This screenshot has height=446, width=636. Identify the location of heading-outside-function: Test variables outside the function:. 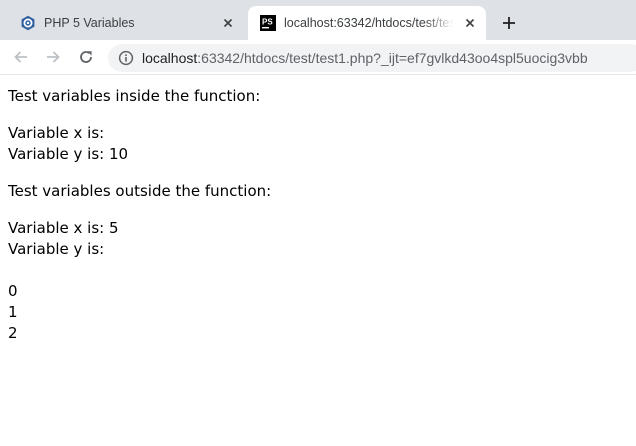
(140, 191).